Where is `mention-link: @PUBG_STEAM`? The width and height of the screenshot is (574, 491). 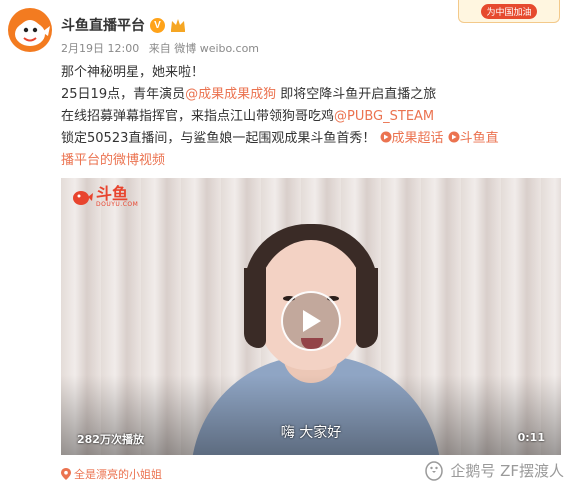 mention-link: @PUBG_STEAM is located at coordinates (384, 116).